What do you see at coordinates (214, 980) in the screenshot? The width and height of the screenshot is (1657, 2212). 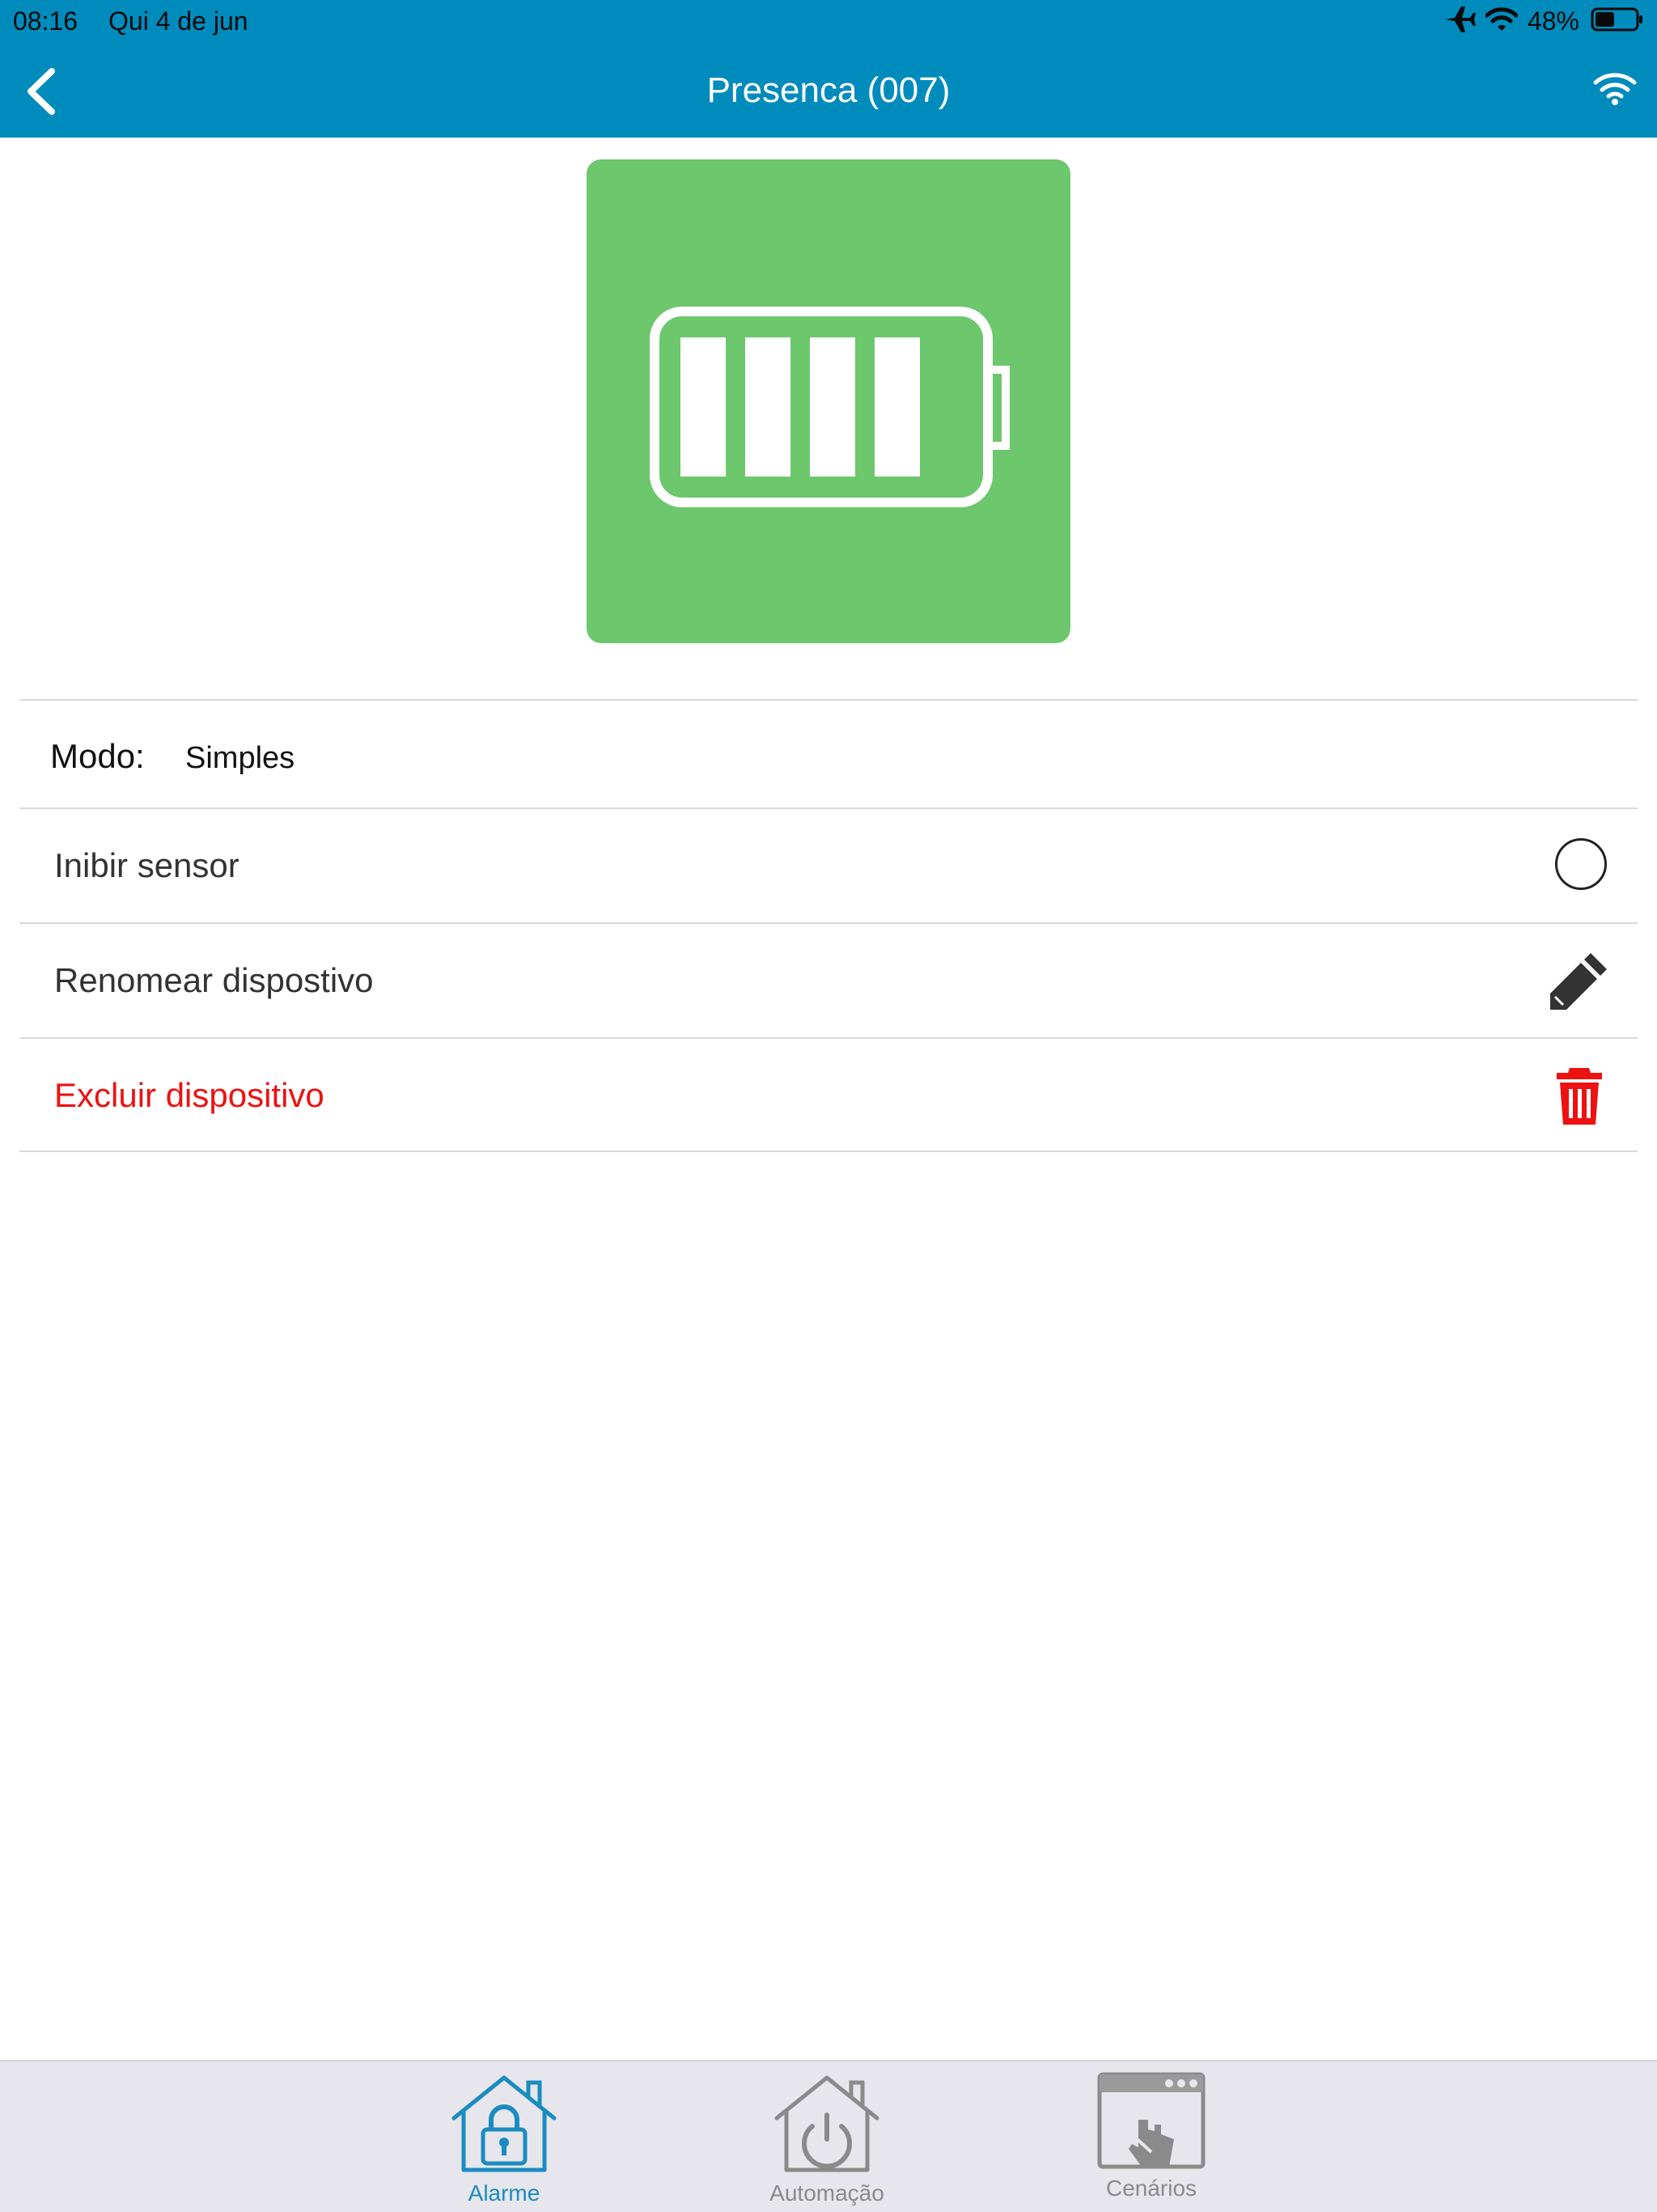 I see `rename-device-label: Renomear dispostivo` at bounding box center [214, 980].